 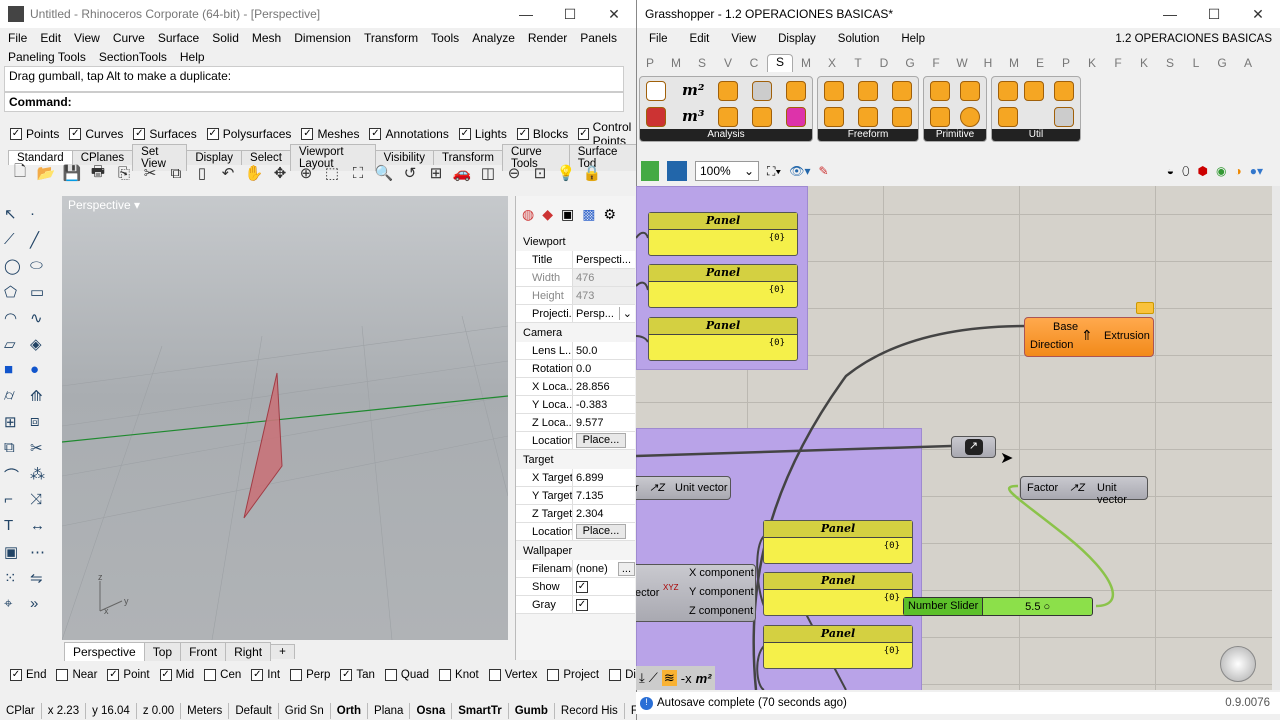 I want to click on filter-polysurfaces: ✓ Polysurfaces, so click(x=248, y=134).